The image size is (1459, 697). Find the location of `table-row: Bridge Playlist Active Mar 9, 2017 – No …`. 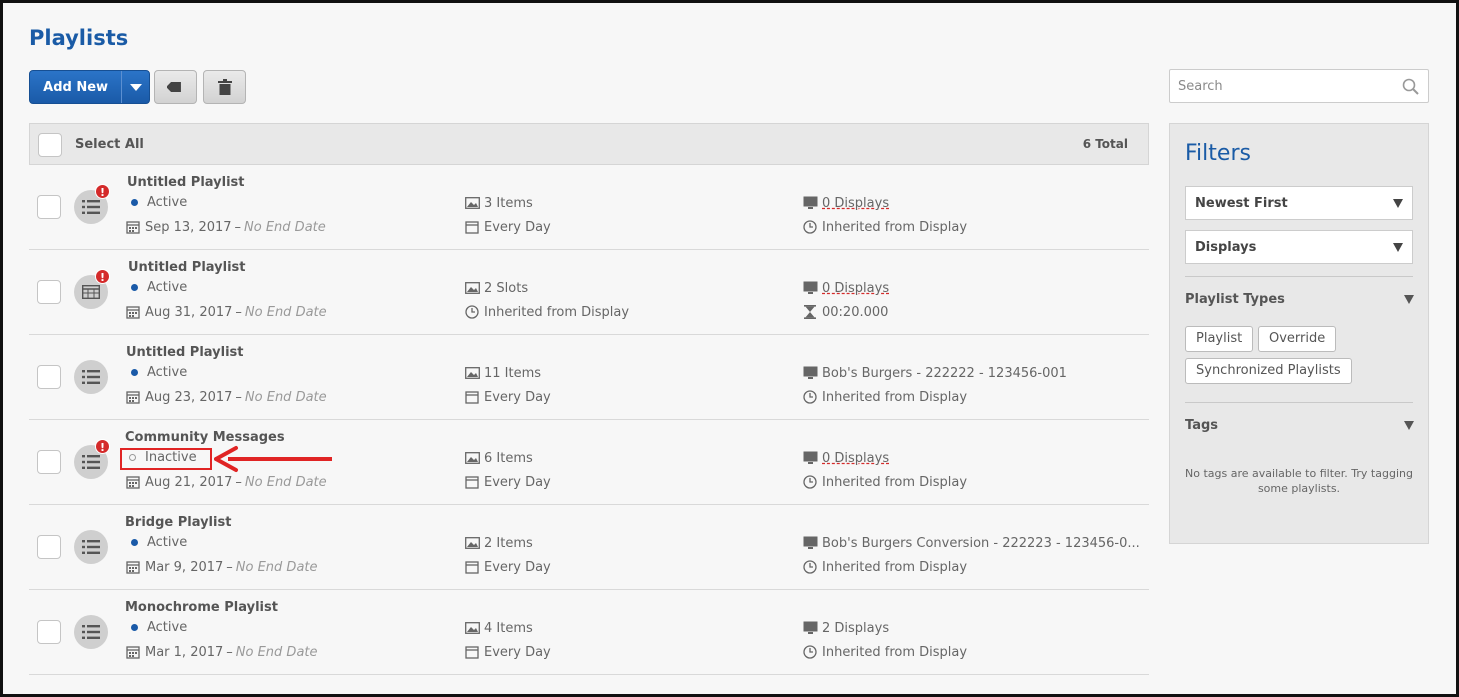

table-row: Bridge Playlist Active Mar 9, 2017 – No … is located at coordinates (589, 547).